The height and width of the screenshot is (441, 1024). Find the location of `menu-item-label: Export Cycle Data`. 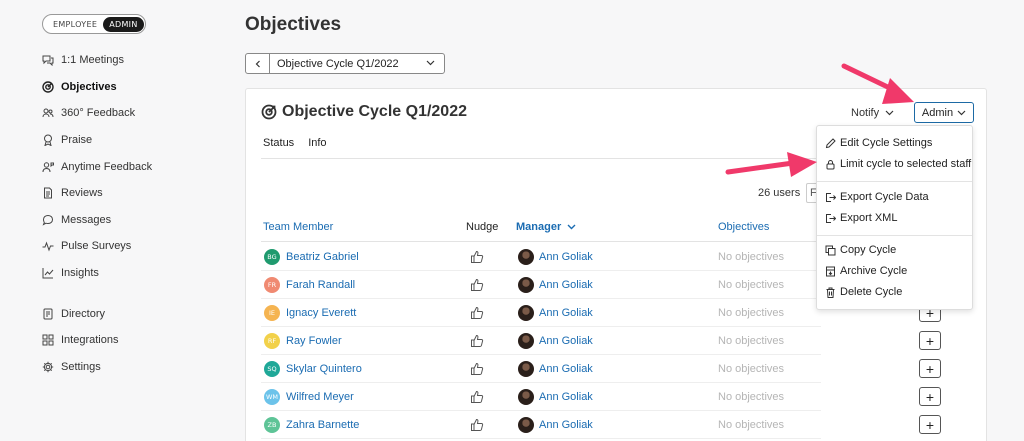

menu-item-label: Export Cycle Data is located at coordinates (884, 197).